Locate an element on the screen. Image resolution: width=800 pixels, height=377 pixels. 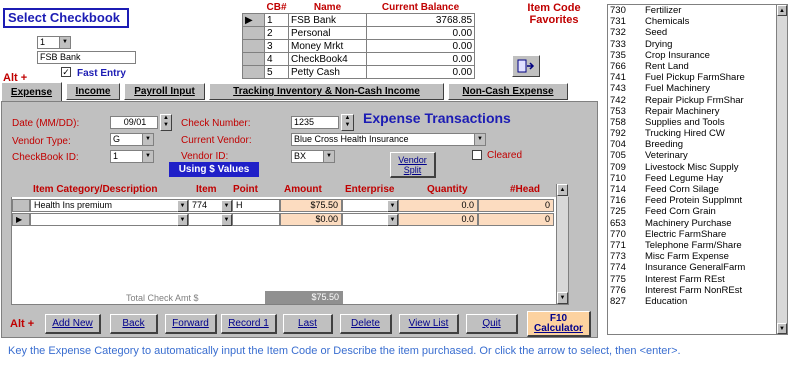
forward-button: Forward is located at coordinates (191, 324).